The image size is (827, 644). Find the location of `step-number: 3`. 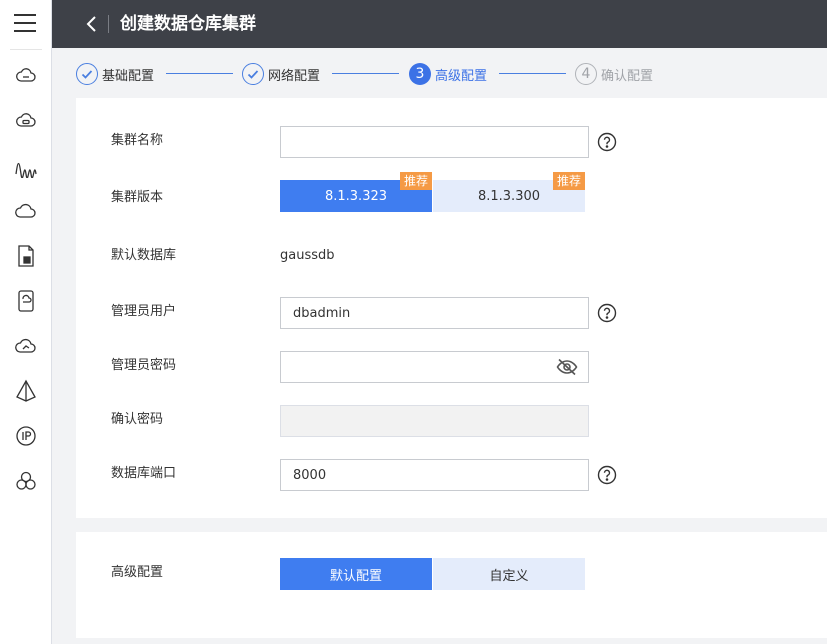

step-number: 3 is located at coordinates (420, 74).